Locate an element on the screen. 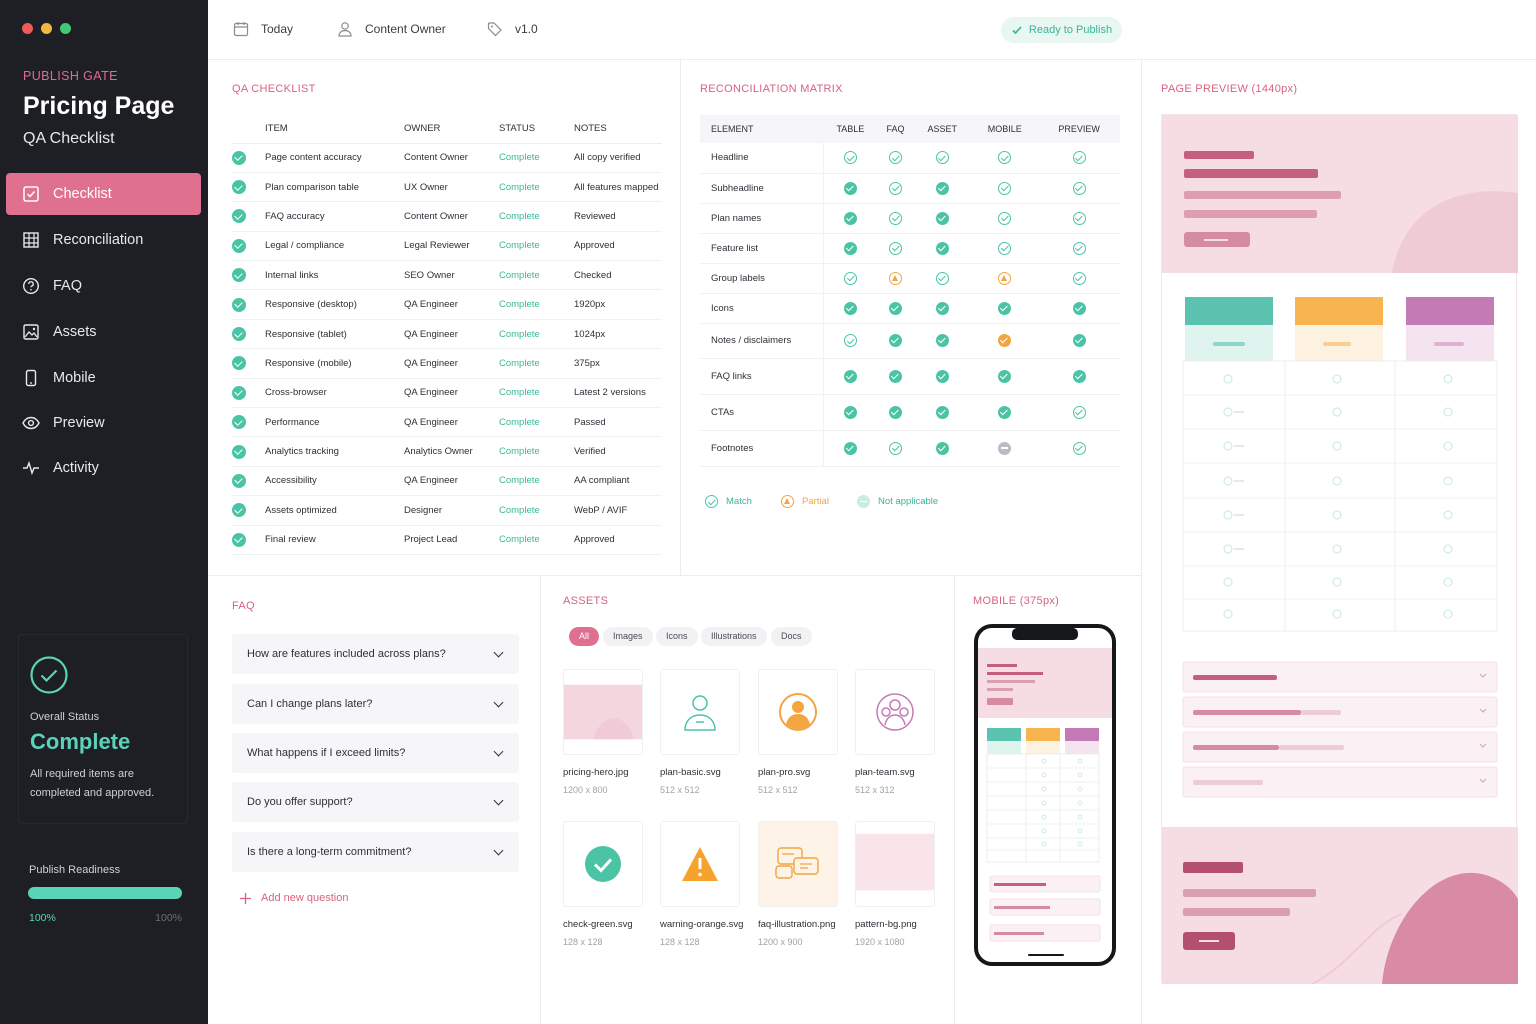  asset-card: pricing-hero.jpg 1200 x 800 is located at coordinates (603, 732).